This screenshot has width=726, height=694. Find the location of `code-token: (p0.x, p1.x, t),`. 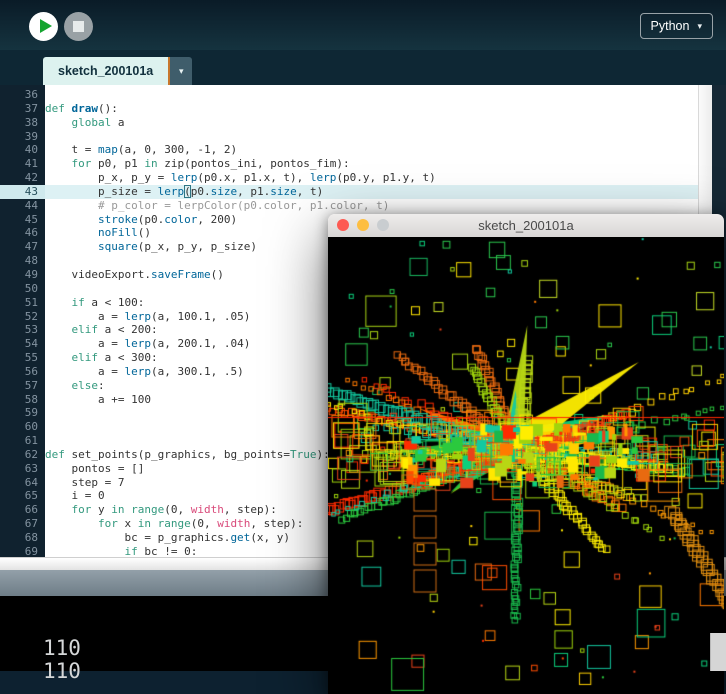

code-token: (p0.x, p1.x, t), is located at coordinates (253, 178).